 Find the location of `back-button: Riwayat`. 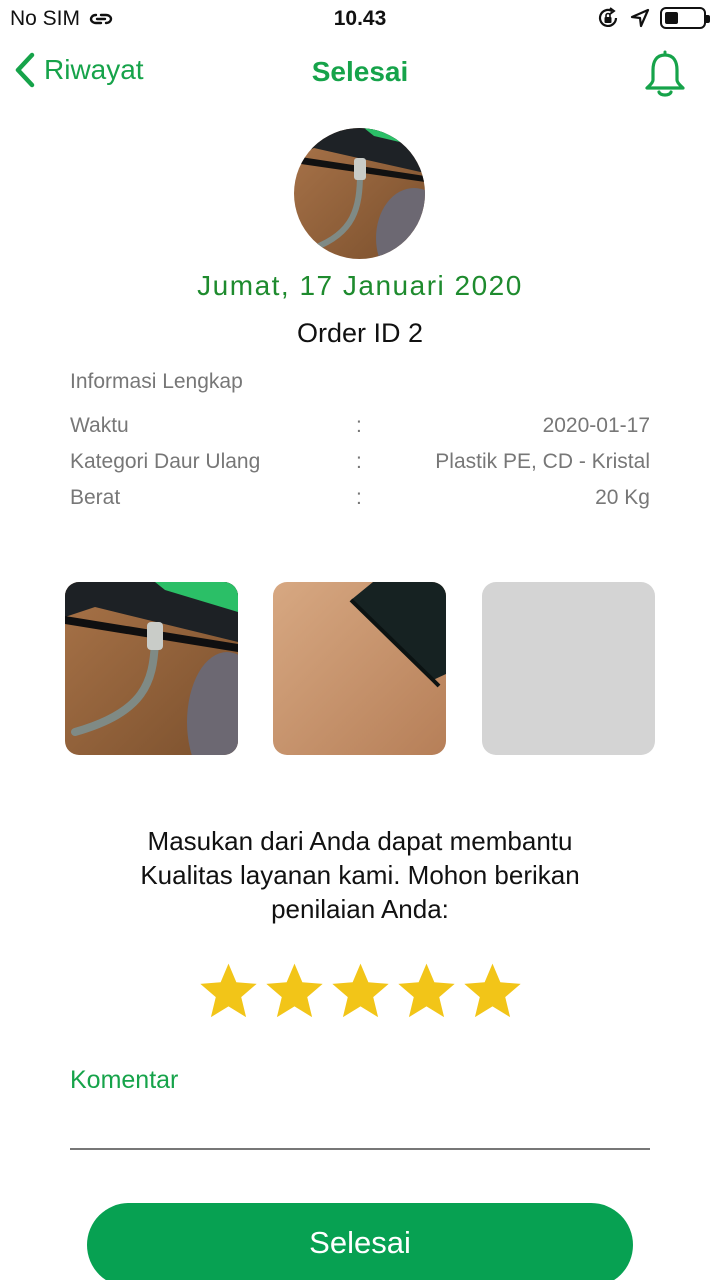

back-button: Riwayat is located at coordinates (79, 70).